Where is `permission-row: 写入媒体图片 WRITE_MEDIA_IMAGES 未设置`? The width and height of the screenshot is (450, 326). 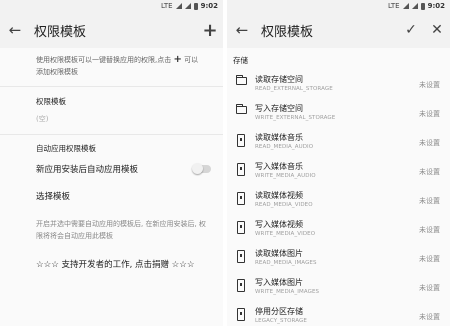 permission-row: 写入媒体图片 WRITE_MEDIA_IMAGES 未设置 is located at coordinates (338, 287).